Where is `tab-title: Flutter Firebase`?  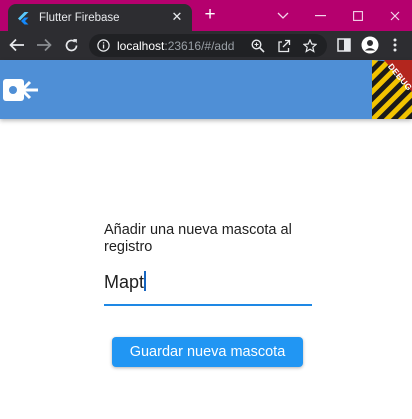 tab-title: Flutter Firebase is located at coordinates (79, 17).